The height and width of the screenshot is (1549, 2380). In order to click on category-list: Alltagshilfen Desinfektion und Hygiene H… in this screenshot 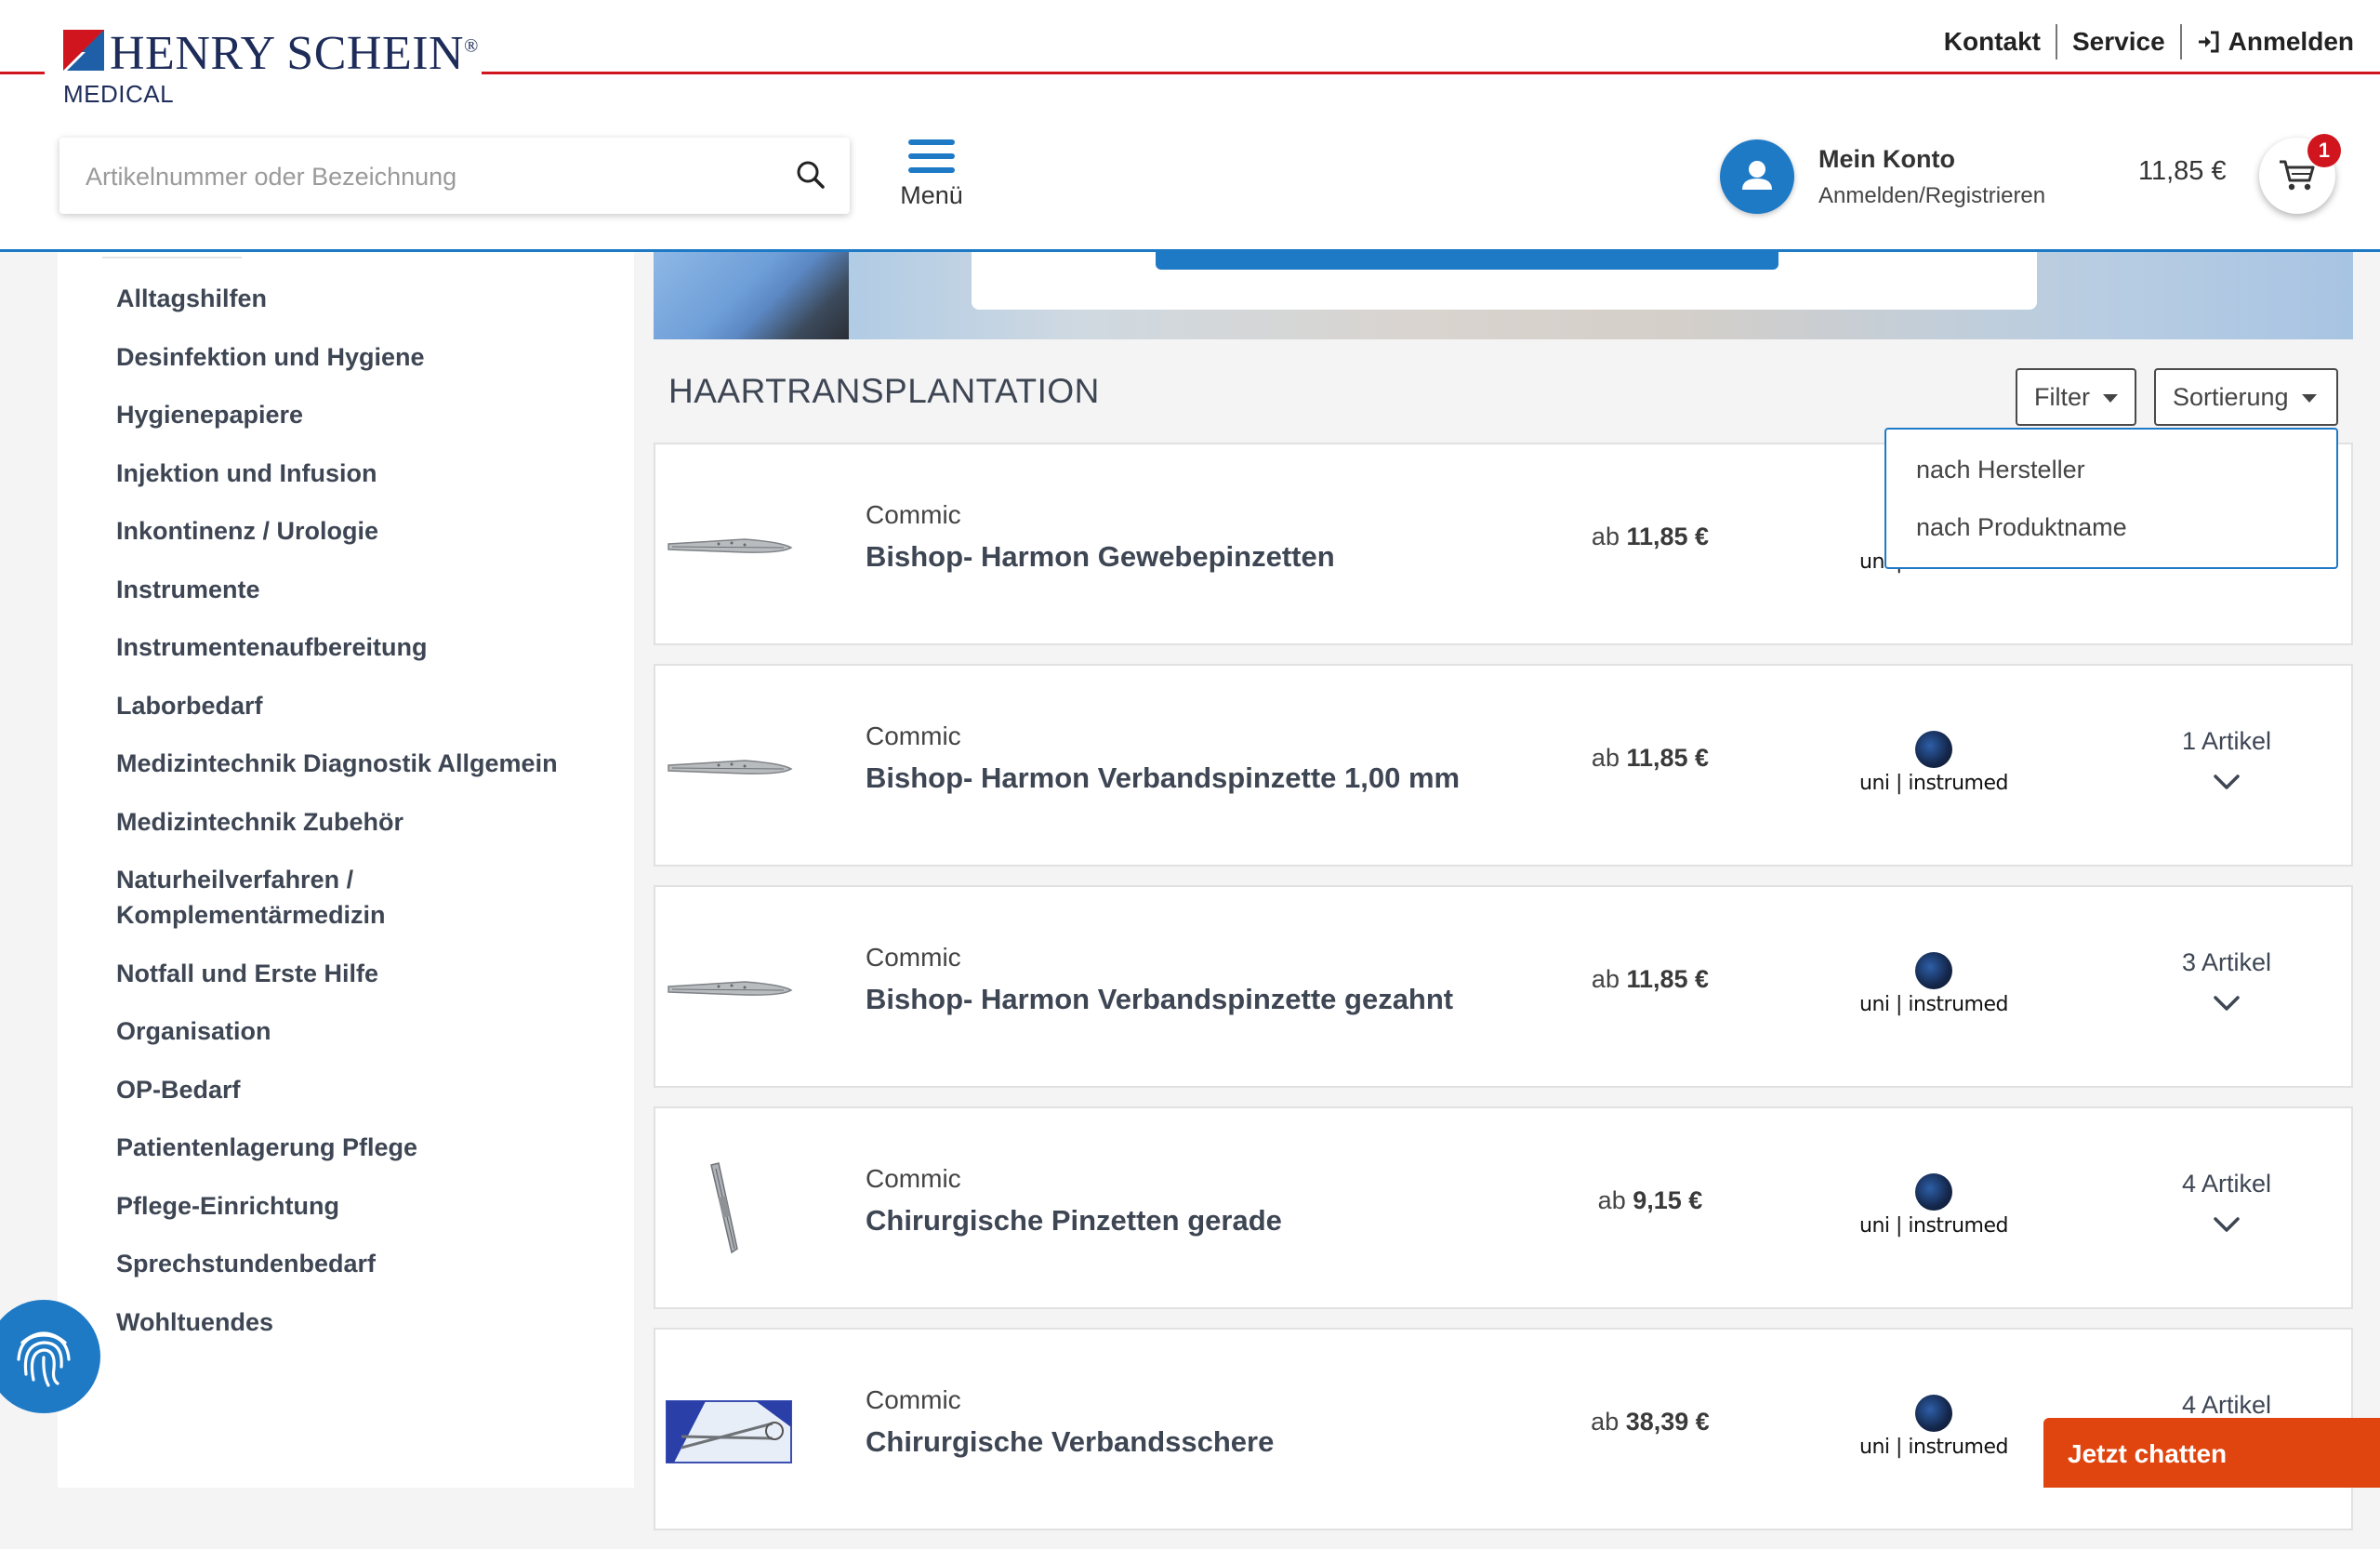, I will do `click(367, 821)`.